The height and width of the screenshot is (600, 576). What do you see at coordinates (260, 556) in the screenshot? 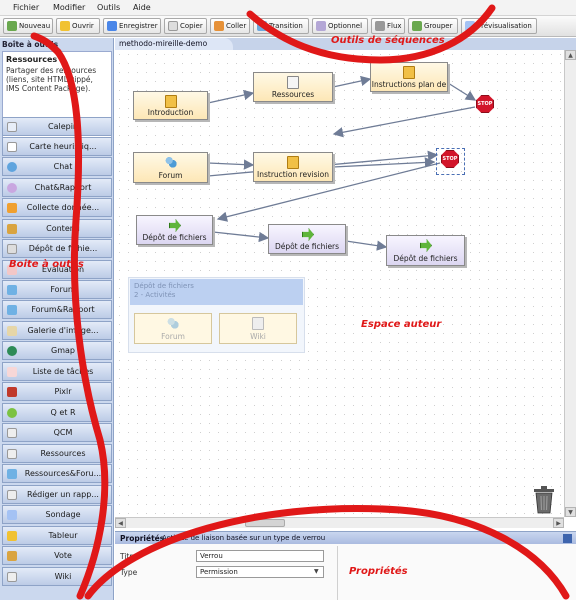
I see `title-field: Verrou` at bounding box center [260, 556].